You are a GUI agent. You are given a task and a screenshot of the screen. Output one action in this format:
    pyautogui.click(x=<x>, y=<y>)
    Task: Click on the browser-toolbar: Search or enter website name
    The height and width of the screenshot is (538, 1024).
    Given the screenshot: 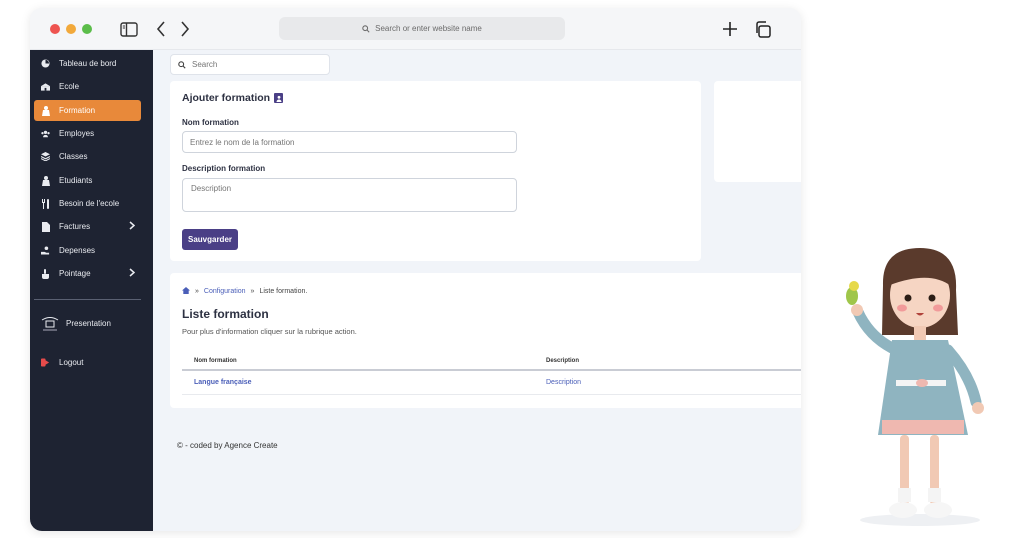 What is the action you would take?
    pyautogui.click(x=415, y=29)
    